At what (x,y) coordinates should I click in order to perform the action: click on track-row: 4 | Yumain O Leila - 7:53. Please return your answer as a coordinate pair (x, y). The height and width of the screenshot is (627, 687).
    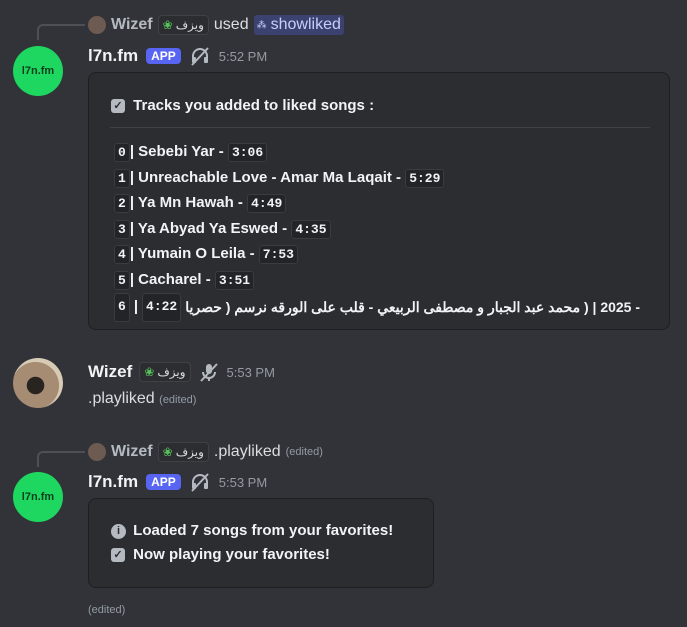
    Looking at the image, I should click on (377, 255).